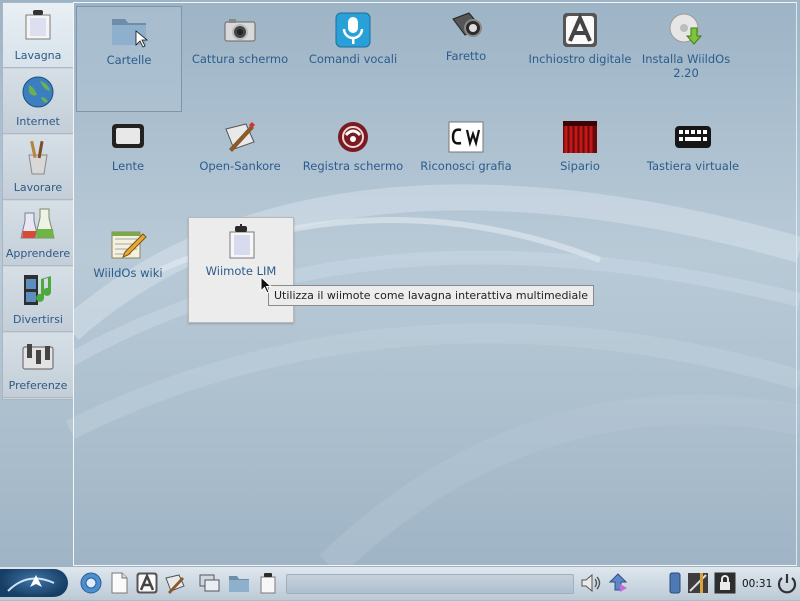 The height and width of the screenshot is (601, 800). Describe the element at coordinates (353, 30) in the screenshot. I see `microphone-icon` at that location.